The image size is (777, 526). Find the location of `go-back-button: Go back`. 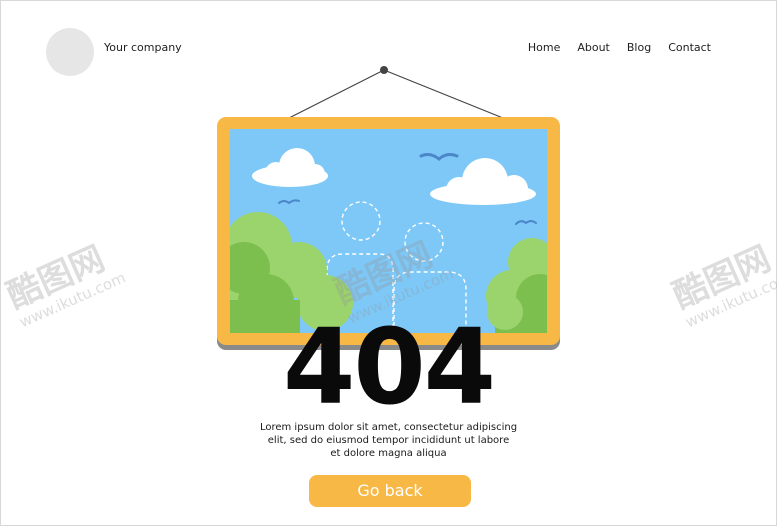

go-back-button: Go back is located at coordinates (390, 491).